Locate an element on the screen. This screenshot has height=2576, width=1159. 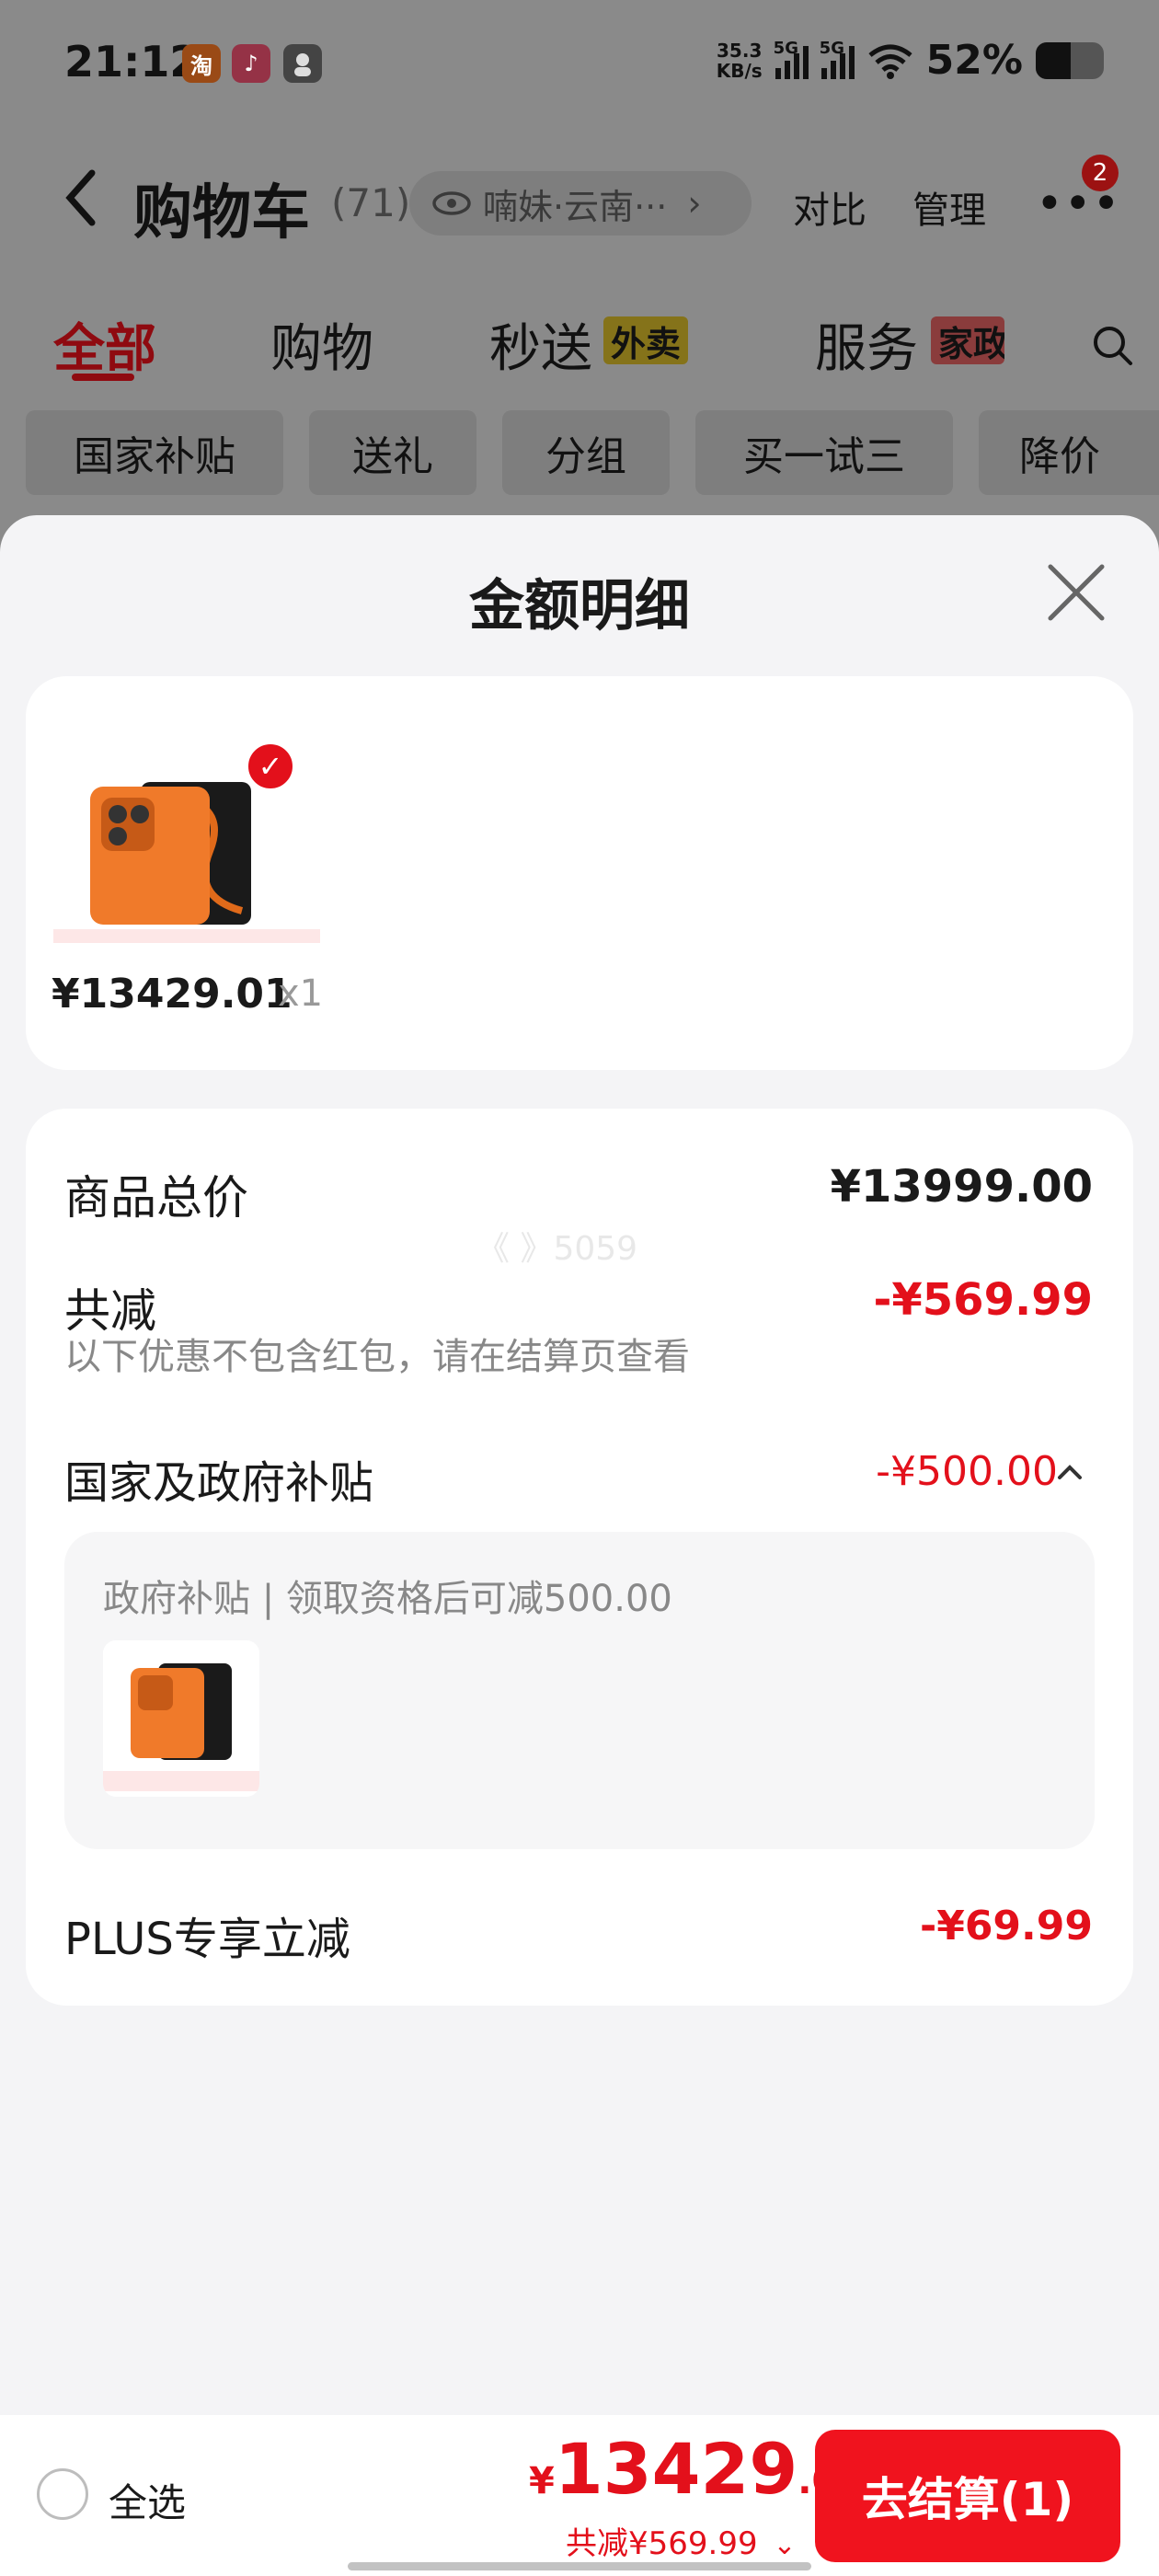
select-all-radio is located at coordinates (62, 2494).